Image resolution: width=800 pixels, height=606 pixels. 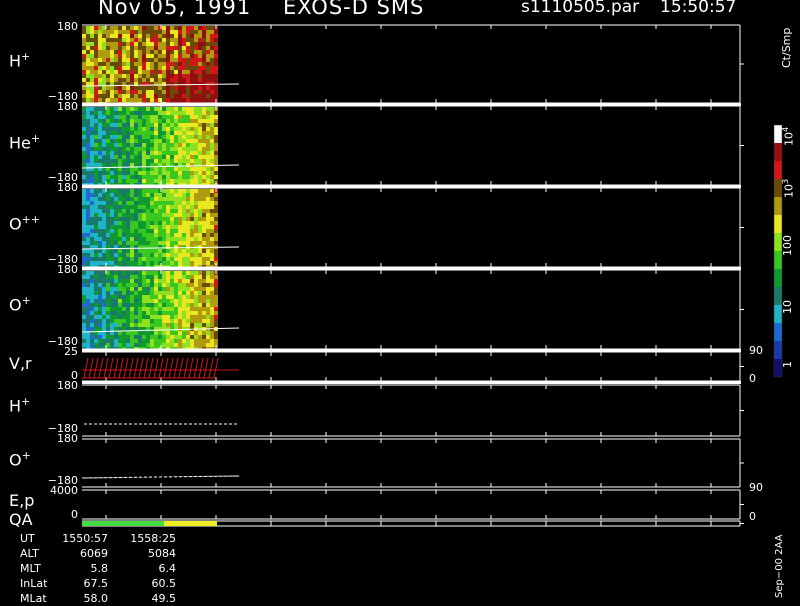 I want to click on tick-he-max: 180, so click(x=67, y=106).